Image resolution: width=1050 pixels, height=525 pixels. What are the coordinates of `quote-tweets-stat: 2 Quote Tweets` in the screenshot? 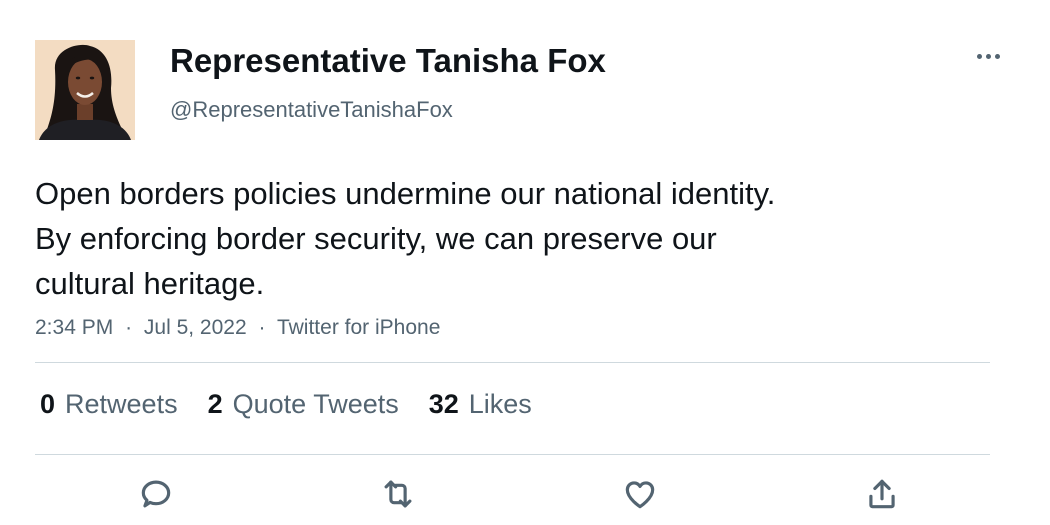 It's located at (303, 404).